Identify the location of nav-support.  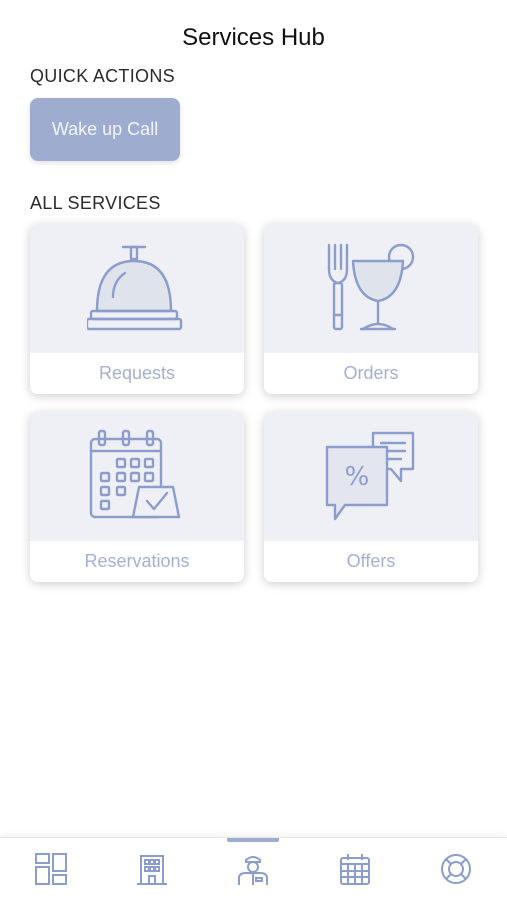
(456, 869).